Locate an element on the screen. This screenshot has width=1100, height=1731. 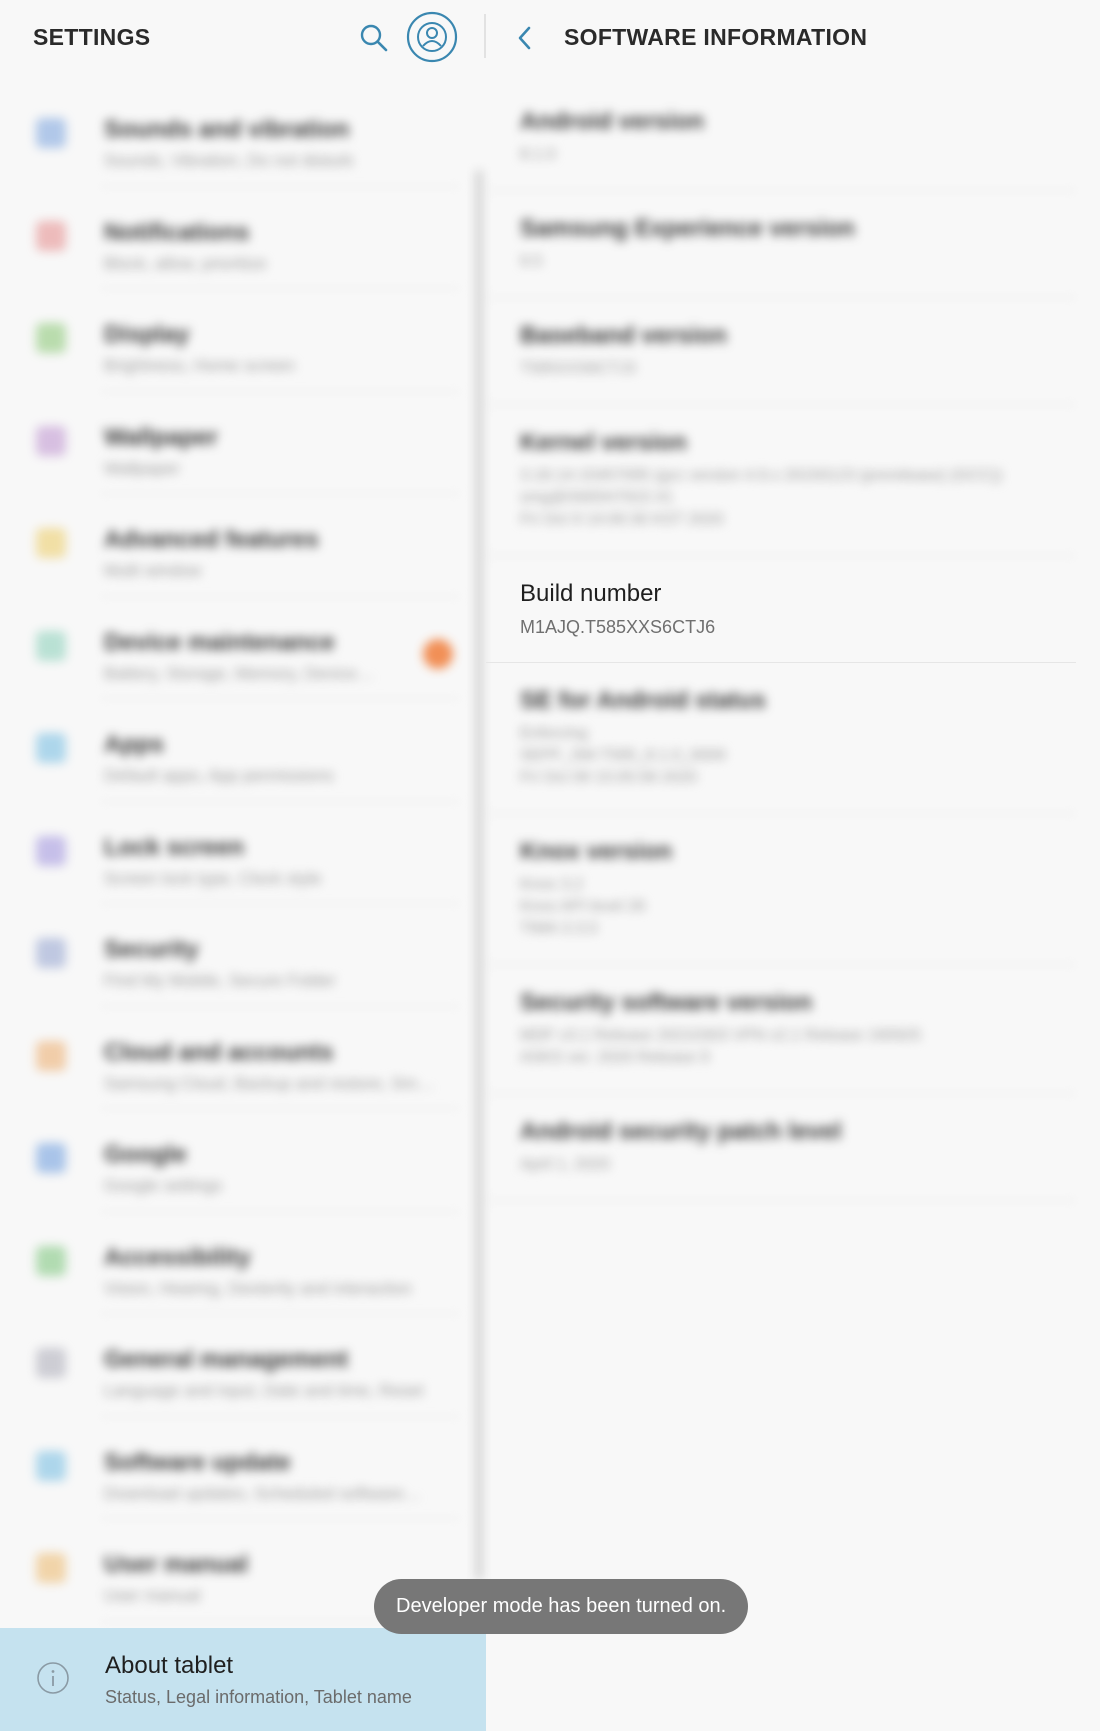
settings-item-subtitle: Multi window is located at coordinates (153, 570).